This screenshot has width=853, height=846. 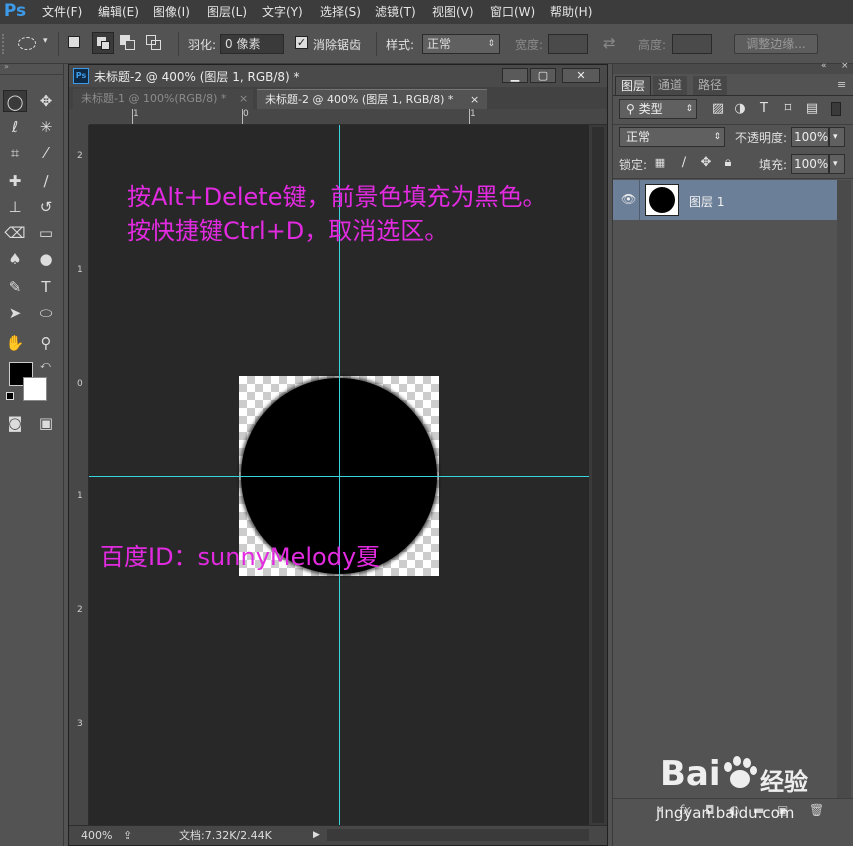 What do you see at coordinates (32, 67) in the screenshot?
I see `panel-collapse-icon: »` at bounding box center [32, 67].